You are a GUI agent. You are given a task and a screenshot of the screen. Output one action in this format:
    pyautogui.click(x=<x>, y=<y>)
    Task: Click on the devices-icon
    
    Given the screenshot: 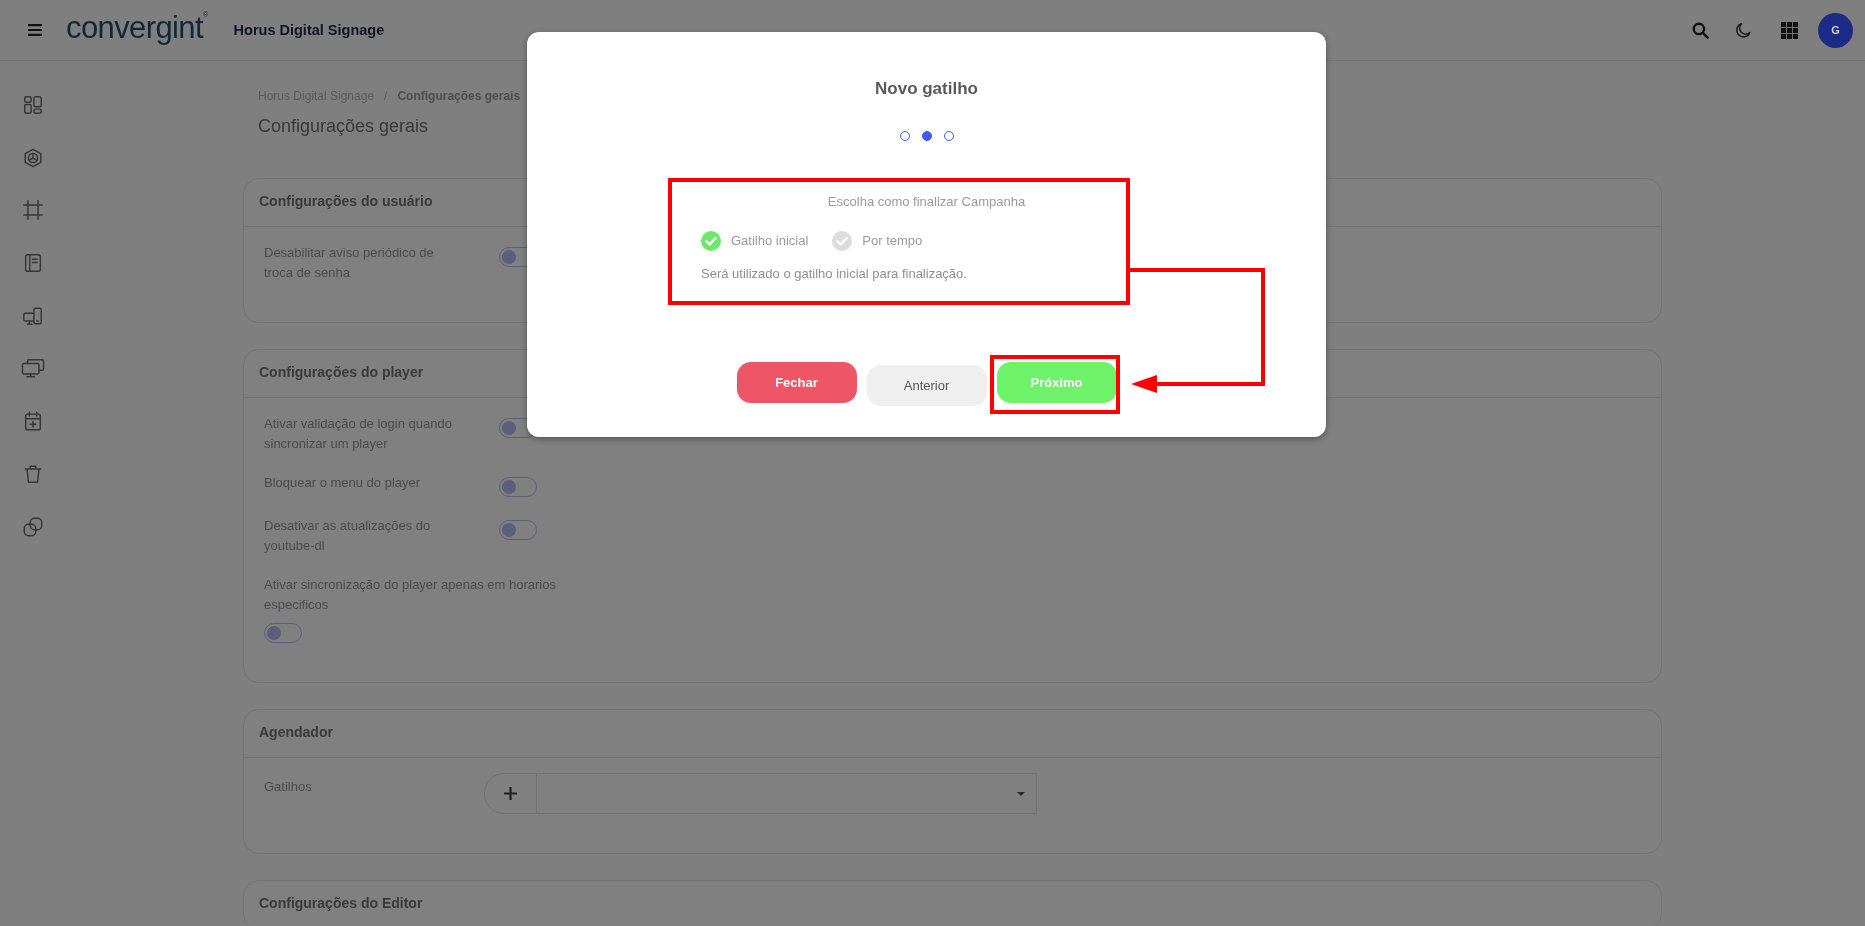 What is the action you would take?
    pyautogui.click(x=33, y=315)
    